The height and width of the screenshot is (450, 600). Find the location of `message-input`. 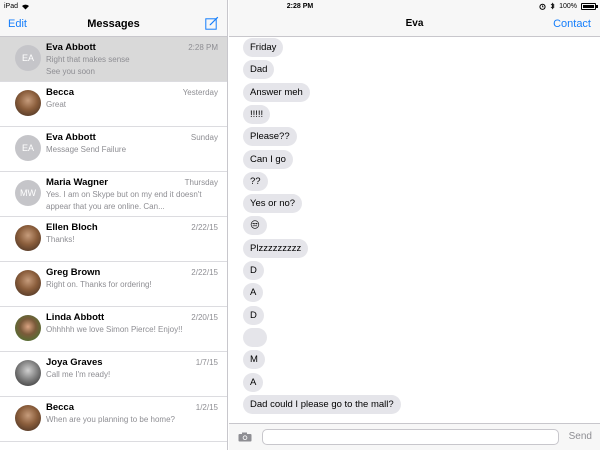

message-input is located at coordinates (410, 437).